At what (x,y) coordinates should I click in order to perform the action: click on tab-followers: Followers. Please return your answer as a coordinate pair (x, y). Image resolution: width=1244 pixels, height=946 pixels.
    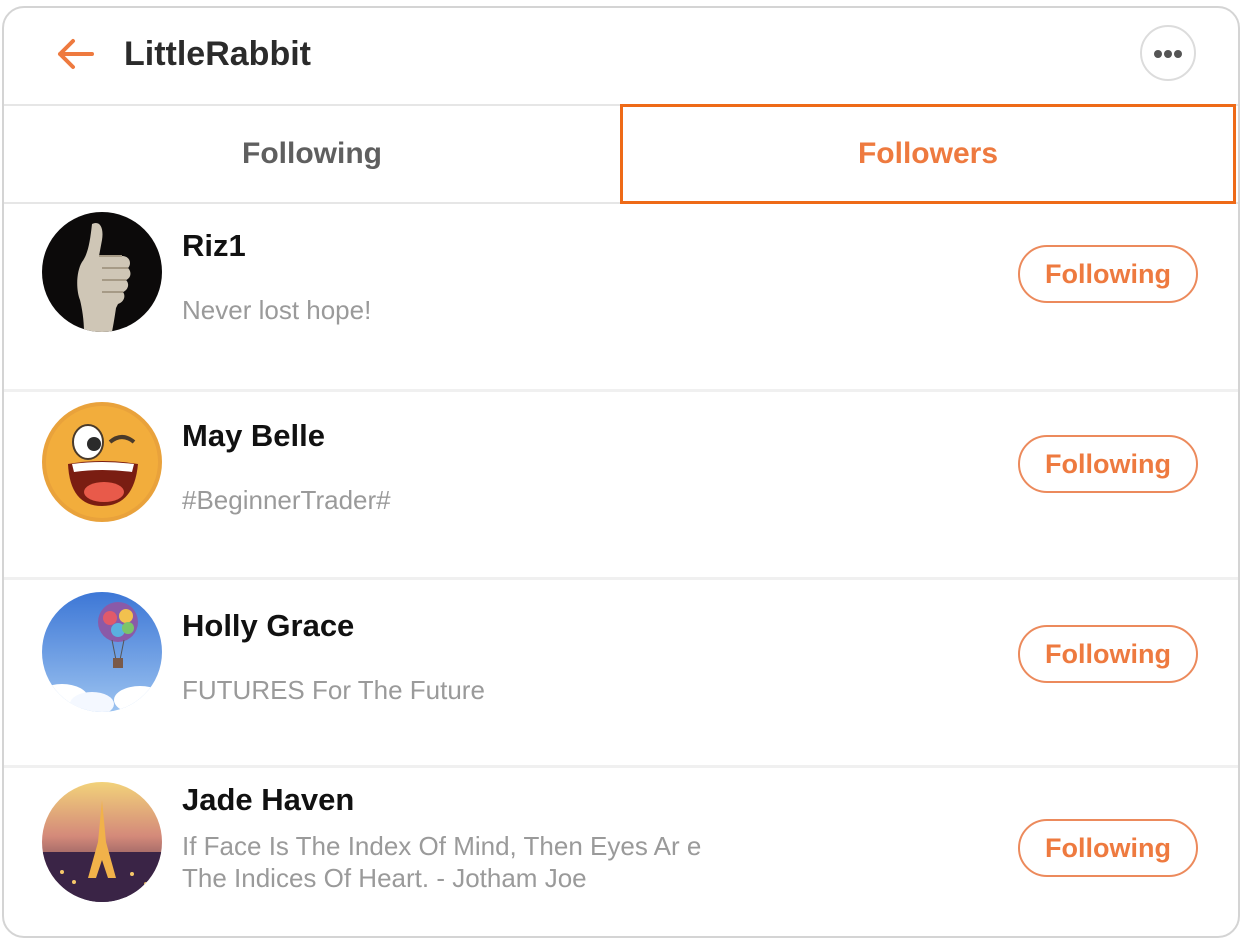
    Looking at the image, I should click on (928, 154).